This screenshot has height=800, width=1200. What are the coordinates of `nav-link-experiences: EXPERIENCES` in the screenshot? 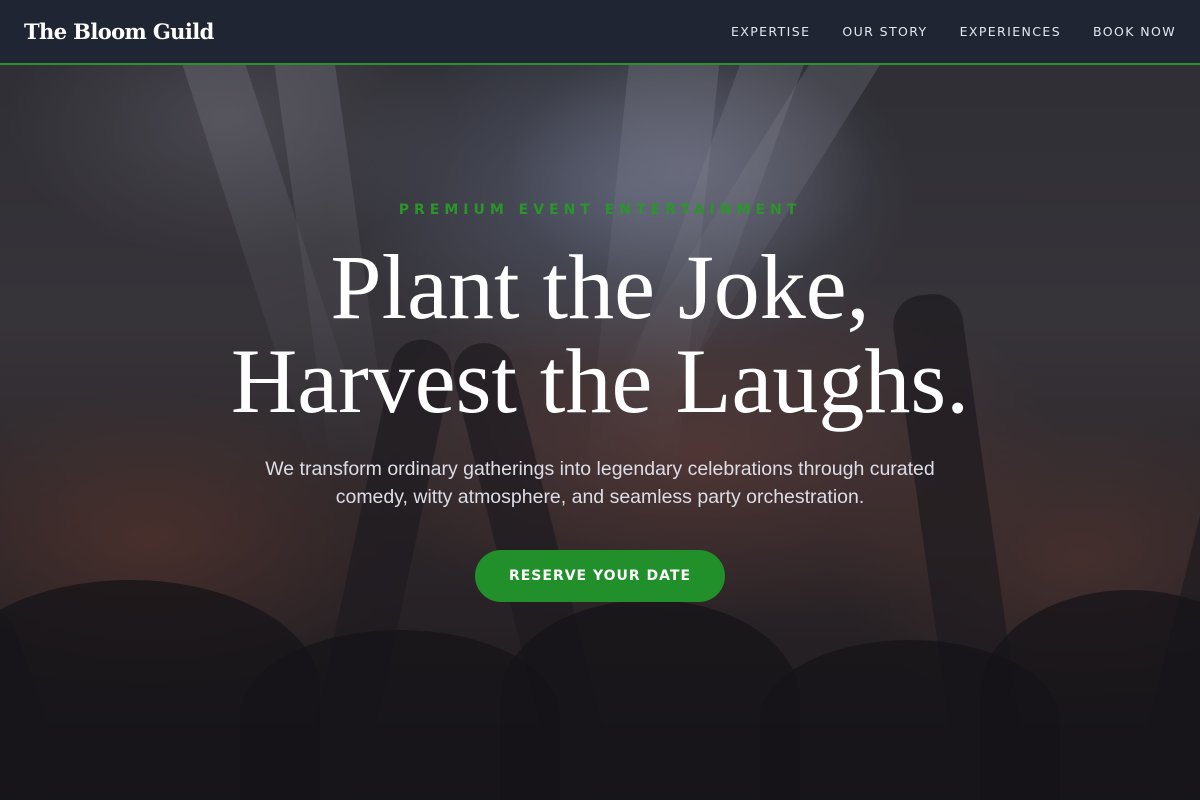 It's located at (1010, 31).